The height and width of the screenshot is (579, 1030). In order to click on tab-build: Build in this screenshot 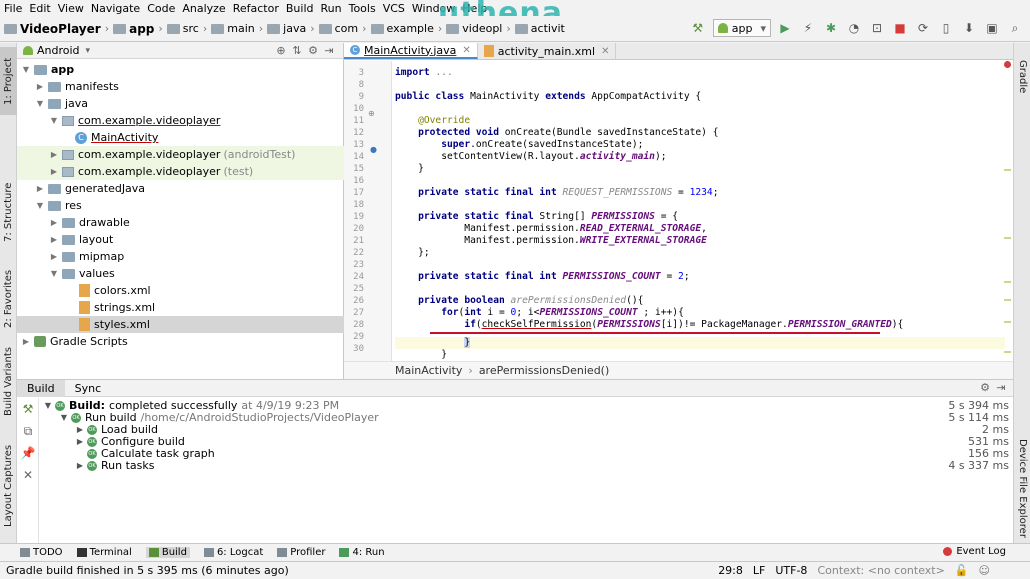, I will do `click(41, 388)`.